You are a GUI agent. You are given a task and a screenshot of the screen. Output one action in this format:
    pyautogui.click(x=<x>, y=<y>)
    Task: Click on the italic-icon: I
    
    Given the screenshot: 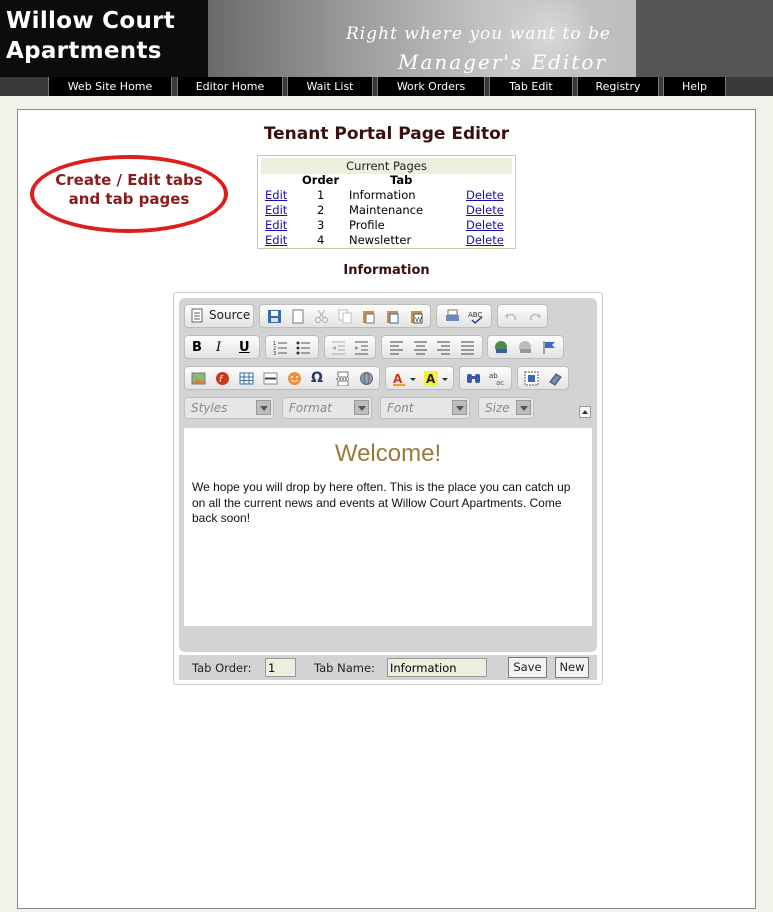 What is the action you would take?
    pyautogui.click(x=223, y=347)
    